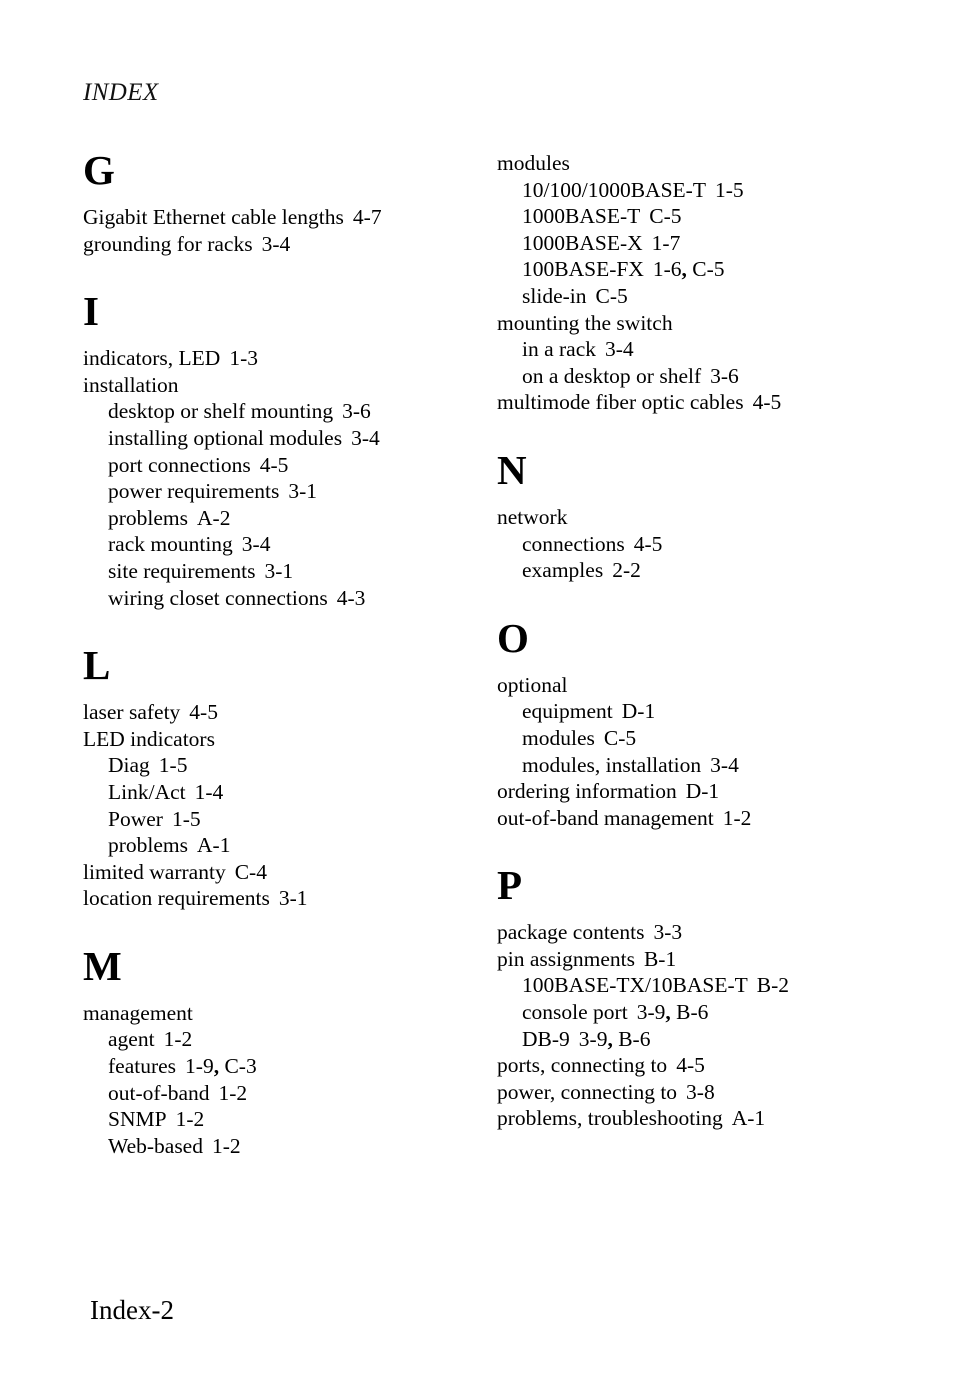 Image resolution: width=954 pixels, height=1388 pixels. I want to click on index-subentry: console port 3-9, B-6, so click(692, 1012).